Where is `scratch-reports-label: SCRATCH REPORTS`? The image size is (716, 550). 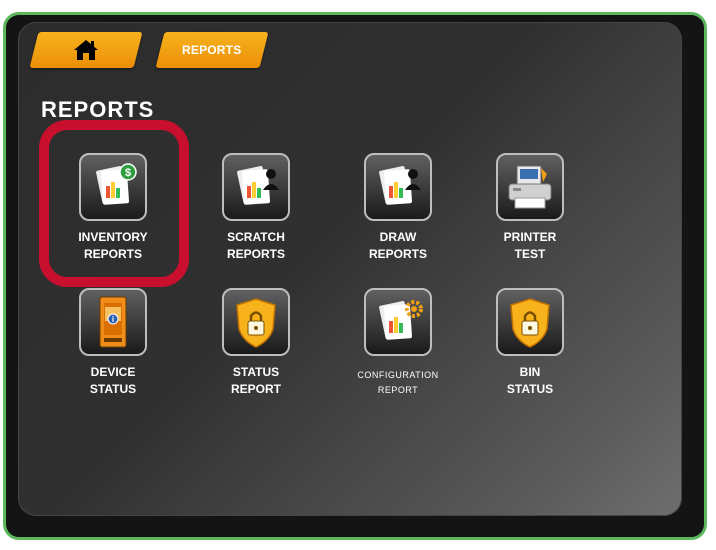
scratch-reports-label: SCRATCH REPORTS is located at coordinates (255, 245).